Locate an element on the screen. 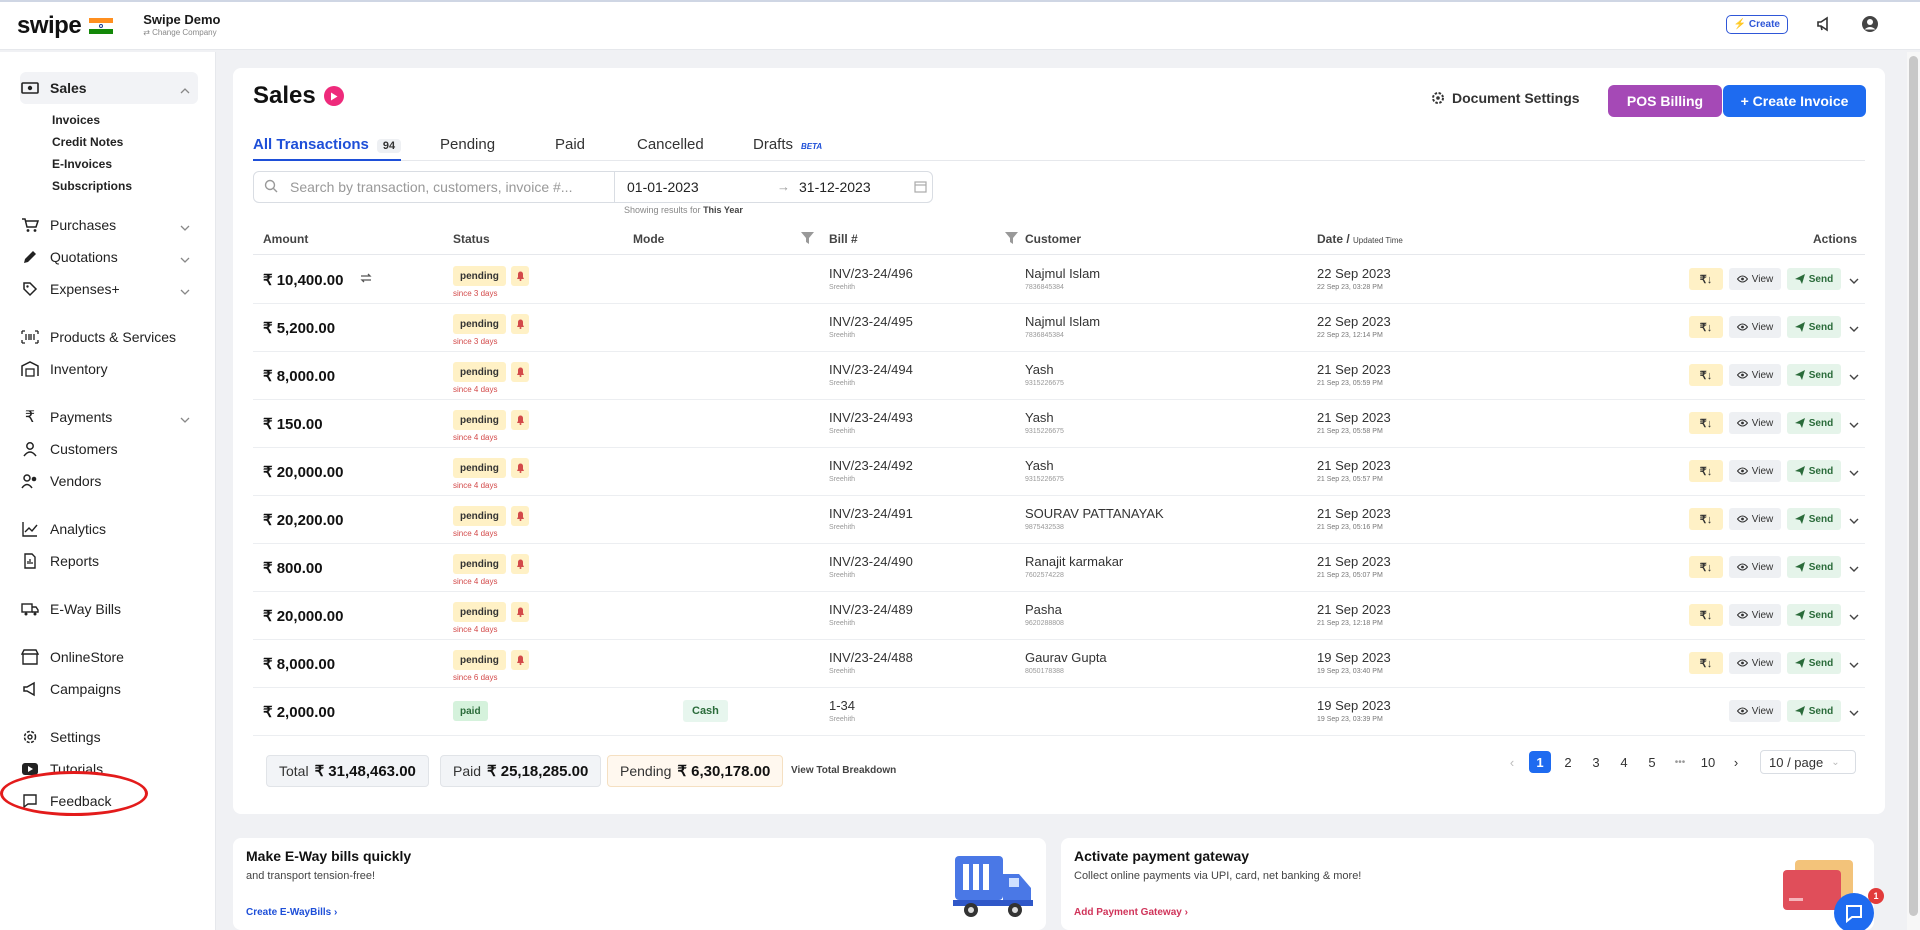  pos-billing-button: POS Billing is located at coordinates (1665, 101).